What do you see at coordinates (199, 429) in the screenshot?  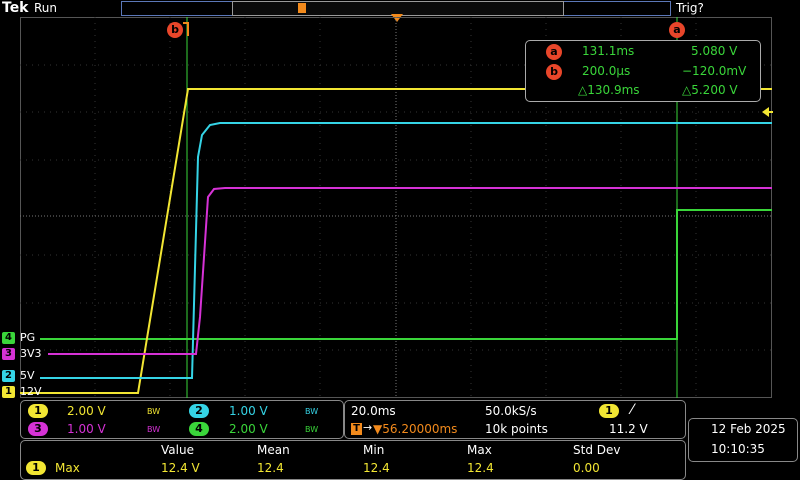 I see `ch4-settings-badge: 4` at bounding box center [199, 429].